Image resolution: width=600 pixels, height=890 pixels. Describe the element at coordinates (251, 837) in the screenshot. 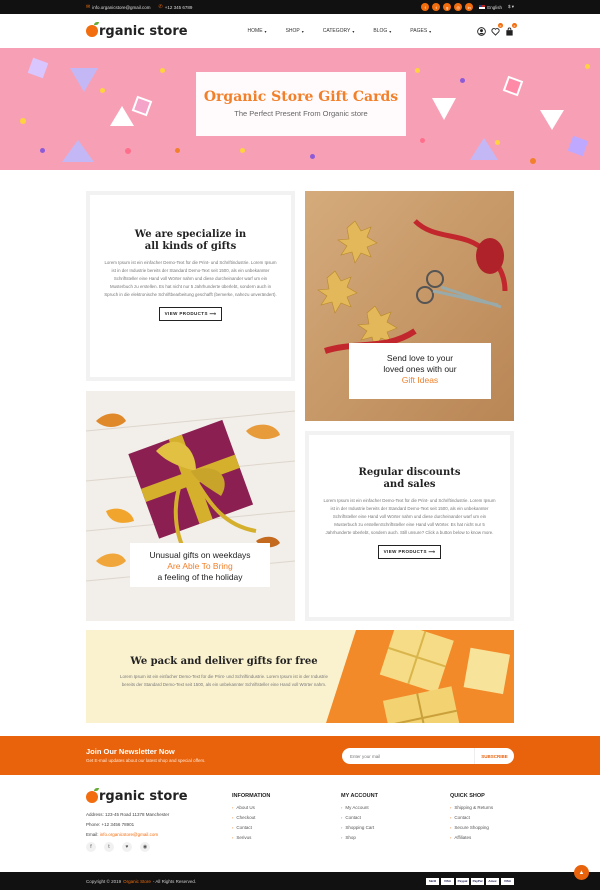

I see `footer-link: › Serivus` at that location.